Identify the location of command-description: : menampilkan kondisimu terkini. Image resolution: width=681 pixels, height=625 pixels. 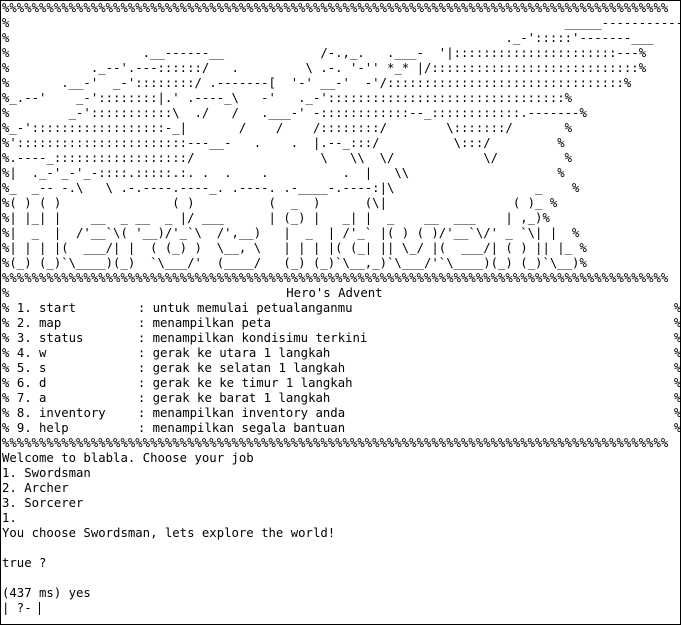
(252, 338).